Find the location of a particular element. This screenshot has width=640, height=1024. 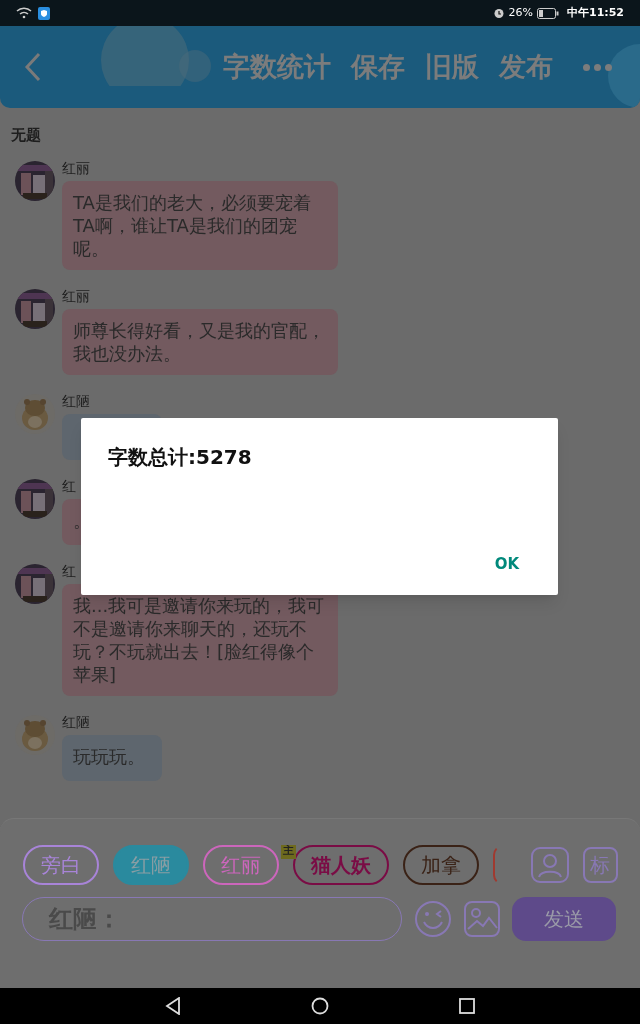

more-icon is located at coordinates (597, 67).